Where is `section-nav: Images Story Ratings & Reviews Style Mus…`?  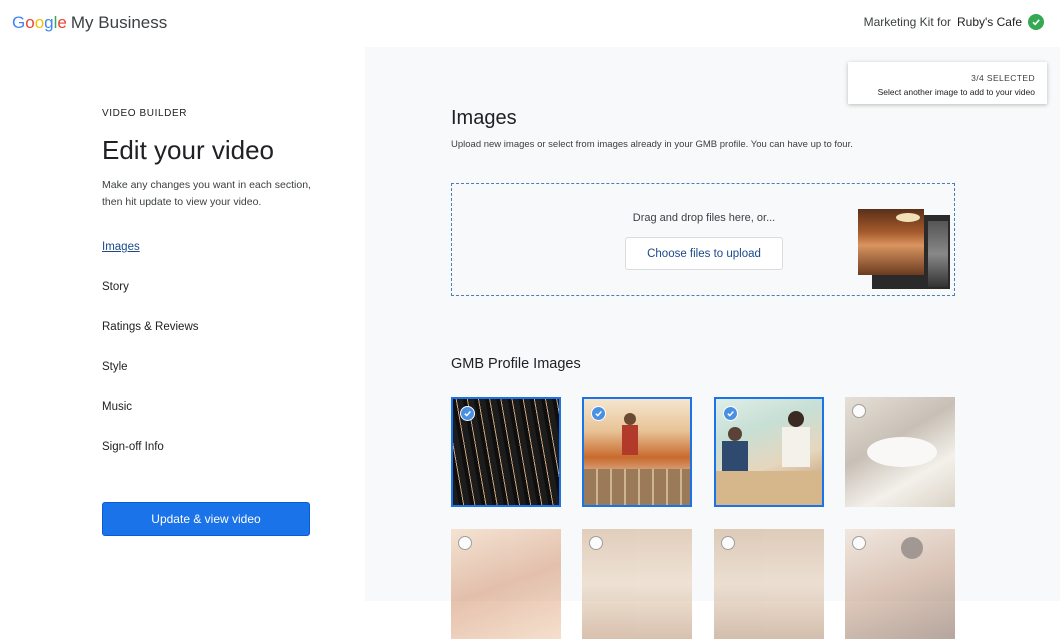 section-nav: Images Story Ratings & Reviews Style Mus… is located at coordinates (150, 361).